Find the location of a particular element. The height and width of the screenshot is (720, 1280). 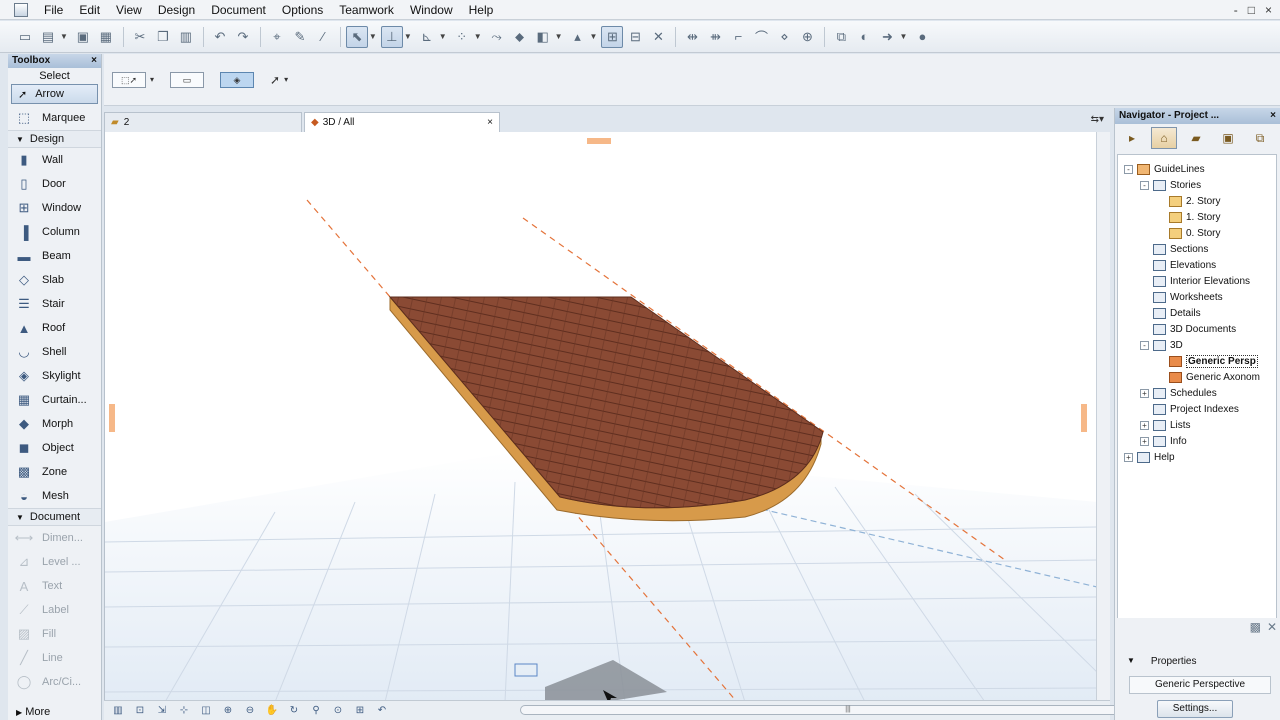

marquee-shape-control: ▭ is located at coordinates (187, 79).